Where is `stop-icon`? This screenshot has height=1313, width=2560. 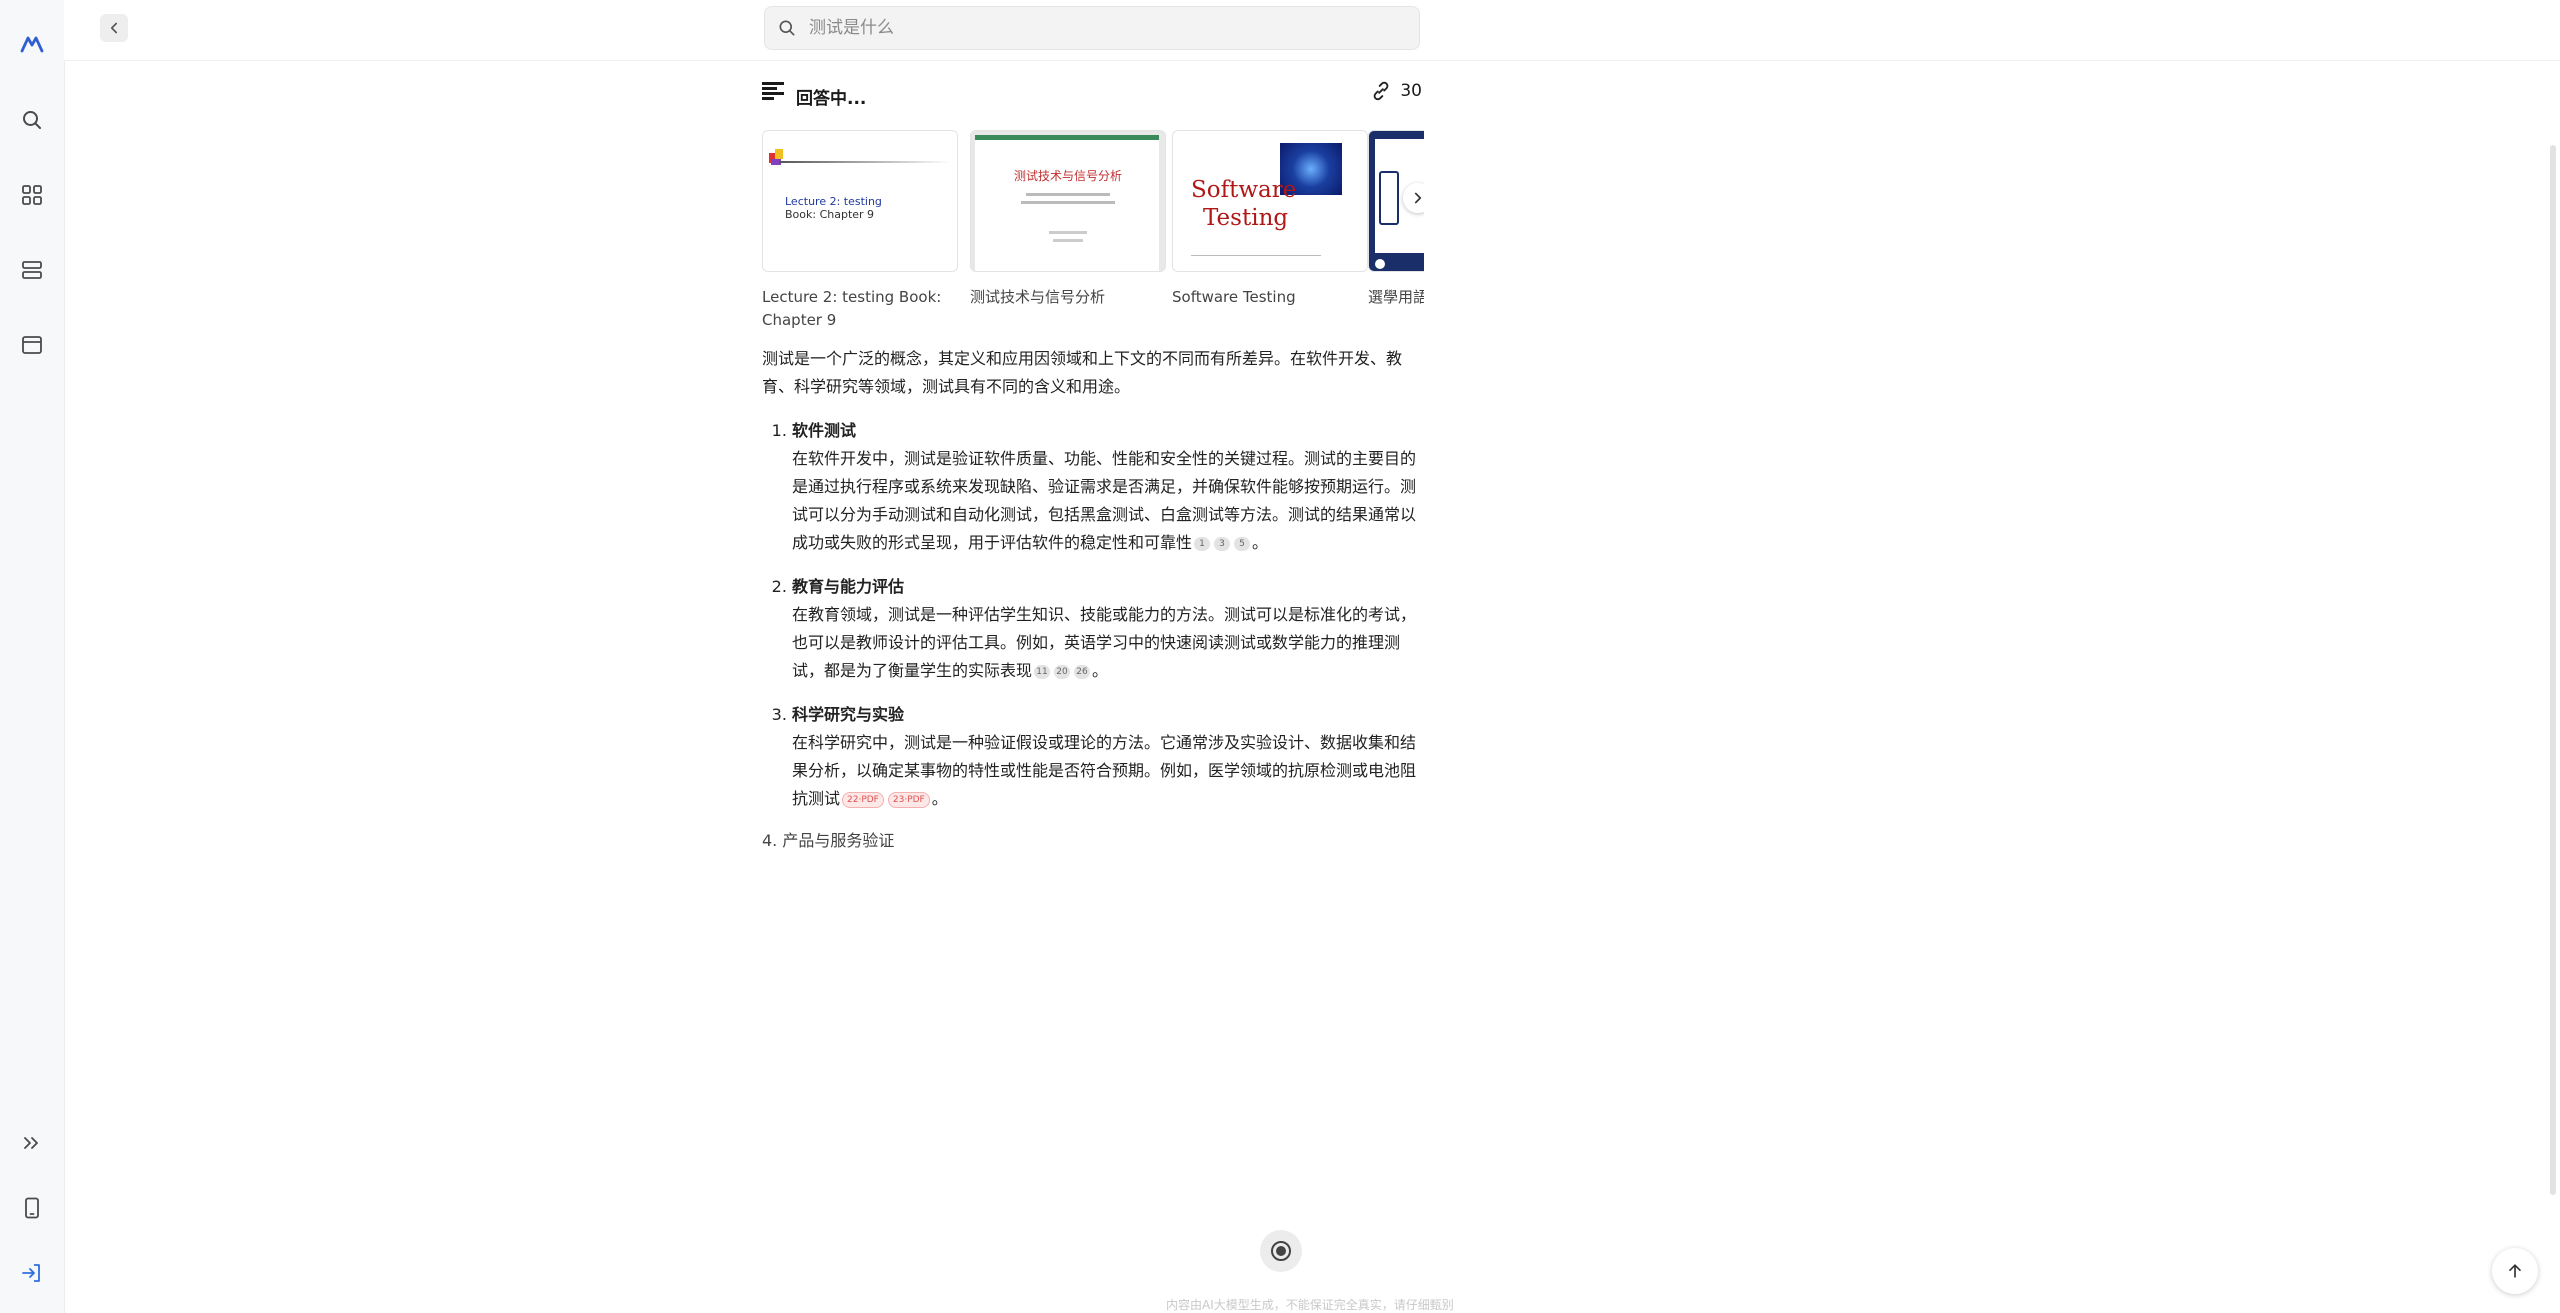
stop-icon is located at coordinates (1281, 1251).